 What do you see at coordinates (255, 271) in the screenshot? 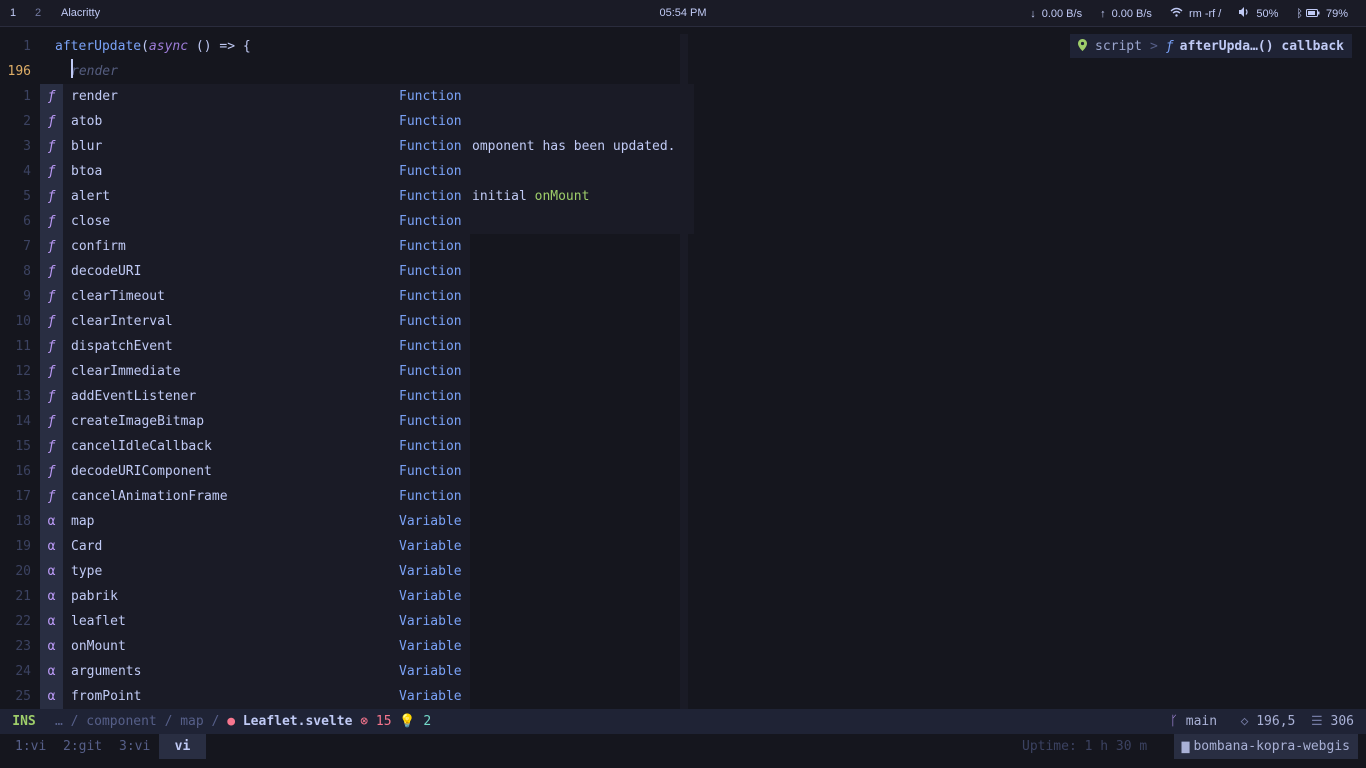
I see `completion-item: ƒ decodeURI Function` at bounding box center [255, 271].